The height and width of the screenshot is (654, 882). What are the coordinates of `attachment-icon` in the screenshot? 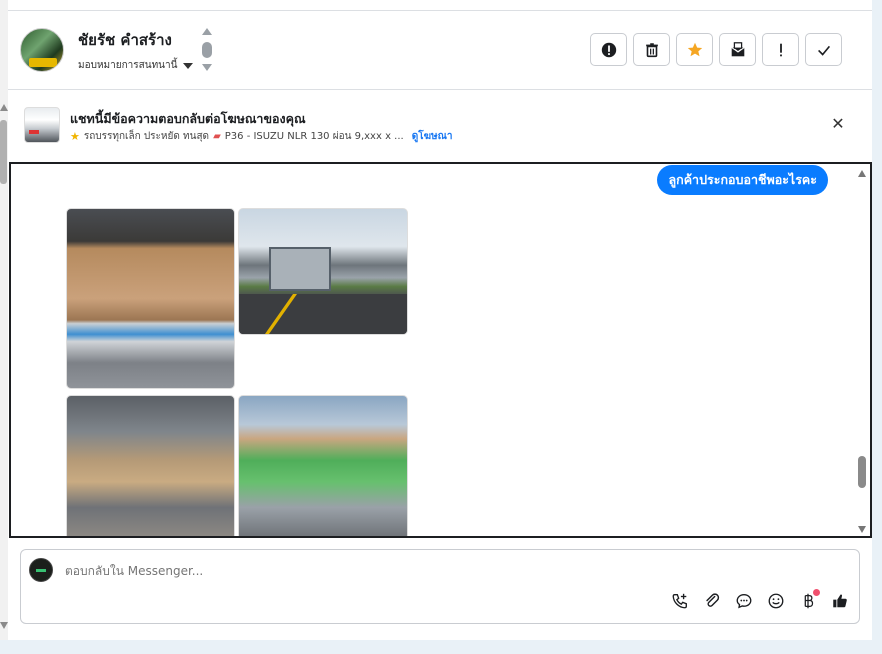 It's located at (713, 600).